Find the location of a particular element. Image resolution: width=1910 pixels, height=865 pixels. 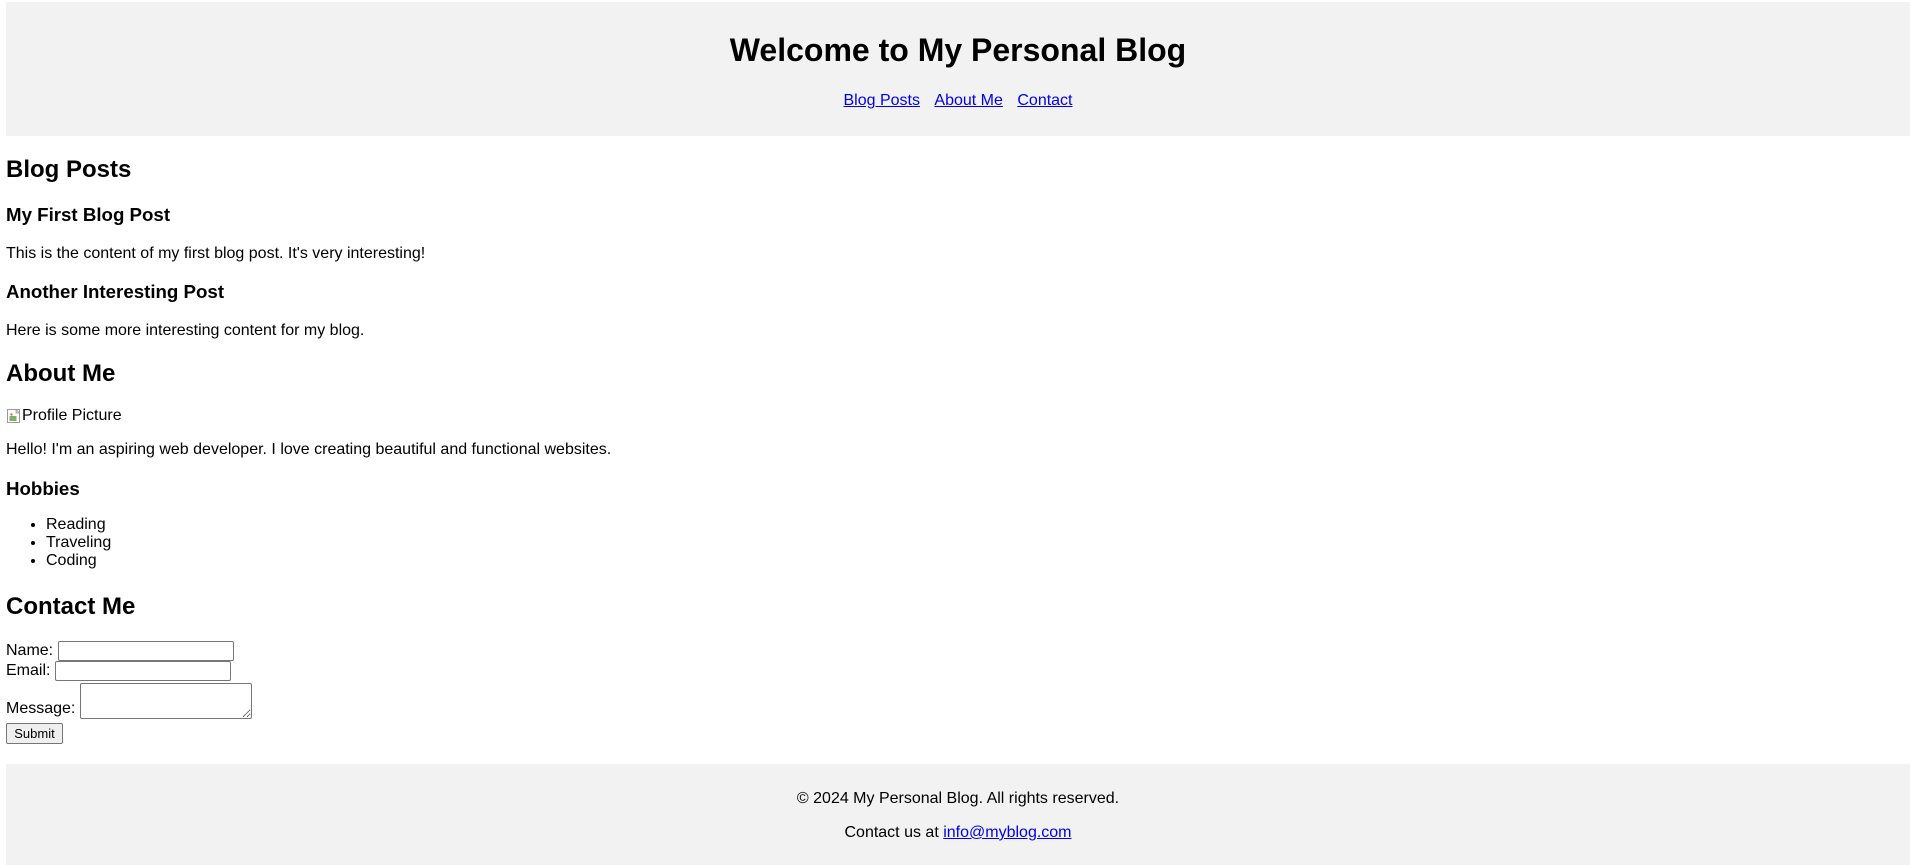

broken-image-icon is located at coordinates (14, 416).